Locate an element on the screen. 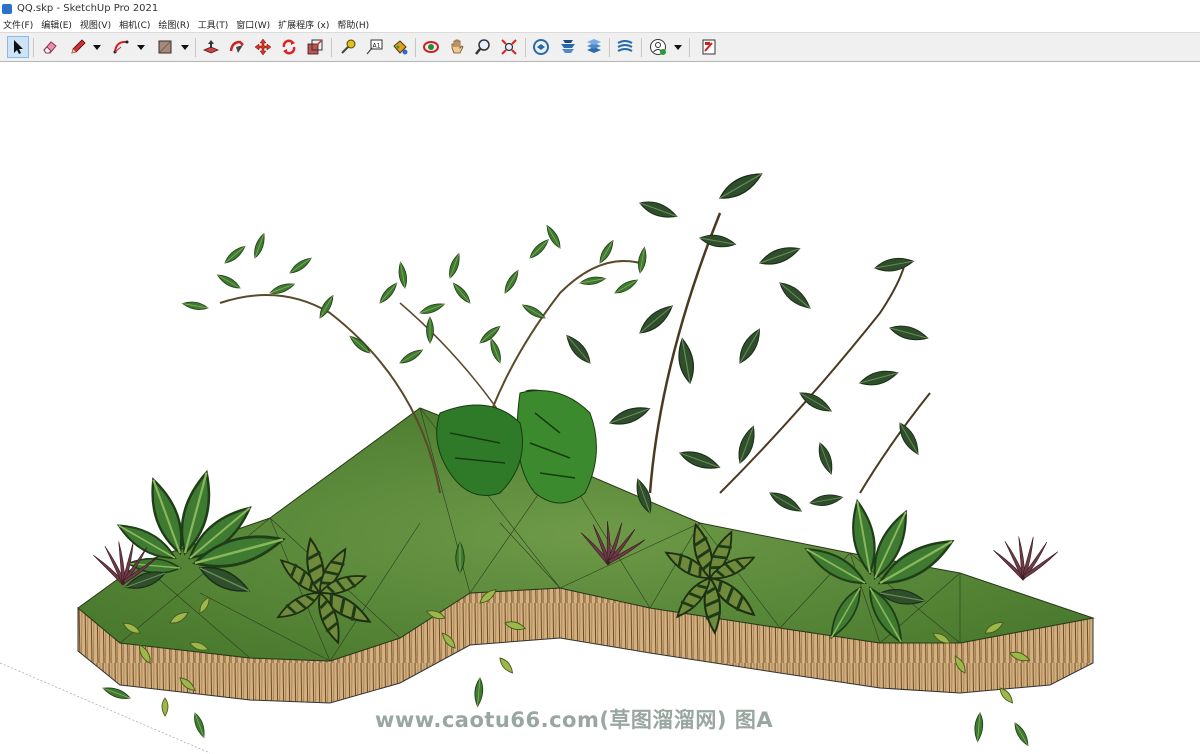 This screenshot has height=754, width=1200. move-icon is located at coordinates (263, 47).